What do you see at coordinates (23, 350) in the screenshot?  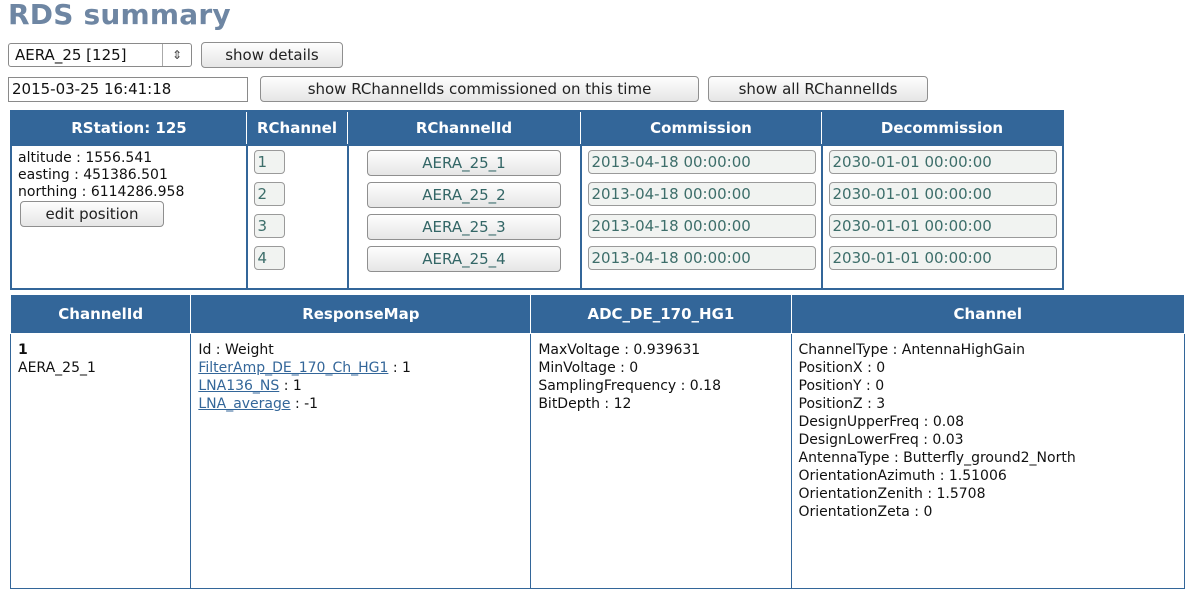 I see `channel-number: 1` at bounding box center [23, 350].